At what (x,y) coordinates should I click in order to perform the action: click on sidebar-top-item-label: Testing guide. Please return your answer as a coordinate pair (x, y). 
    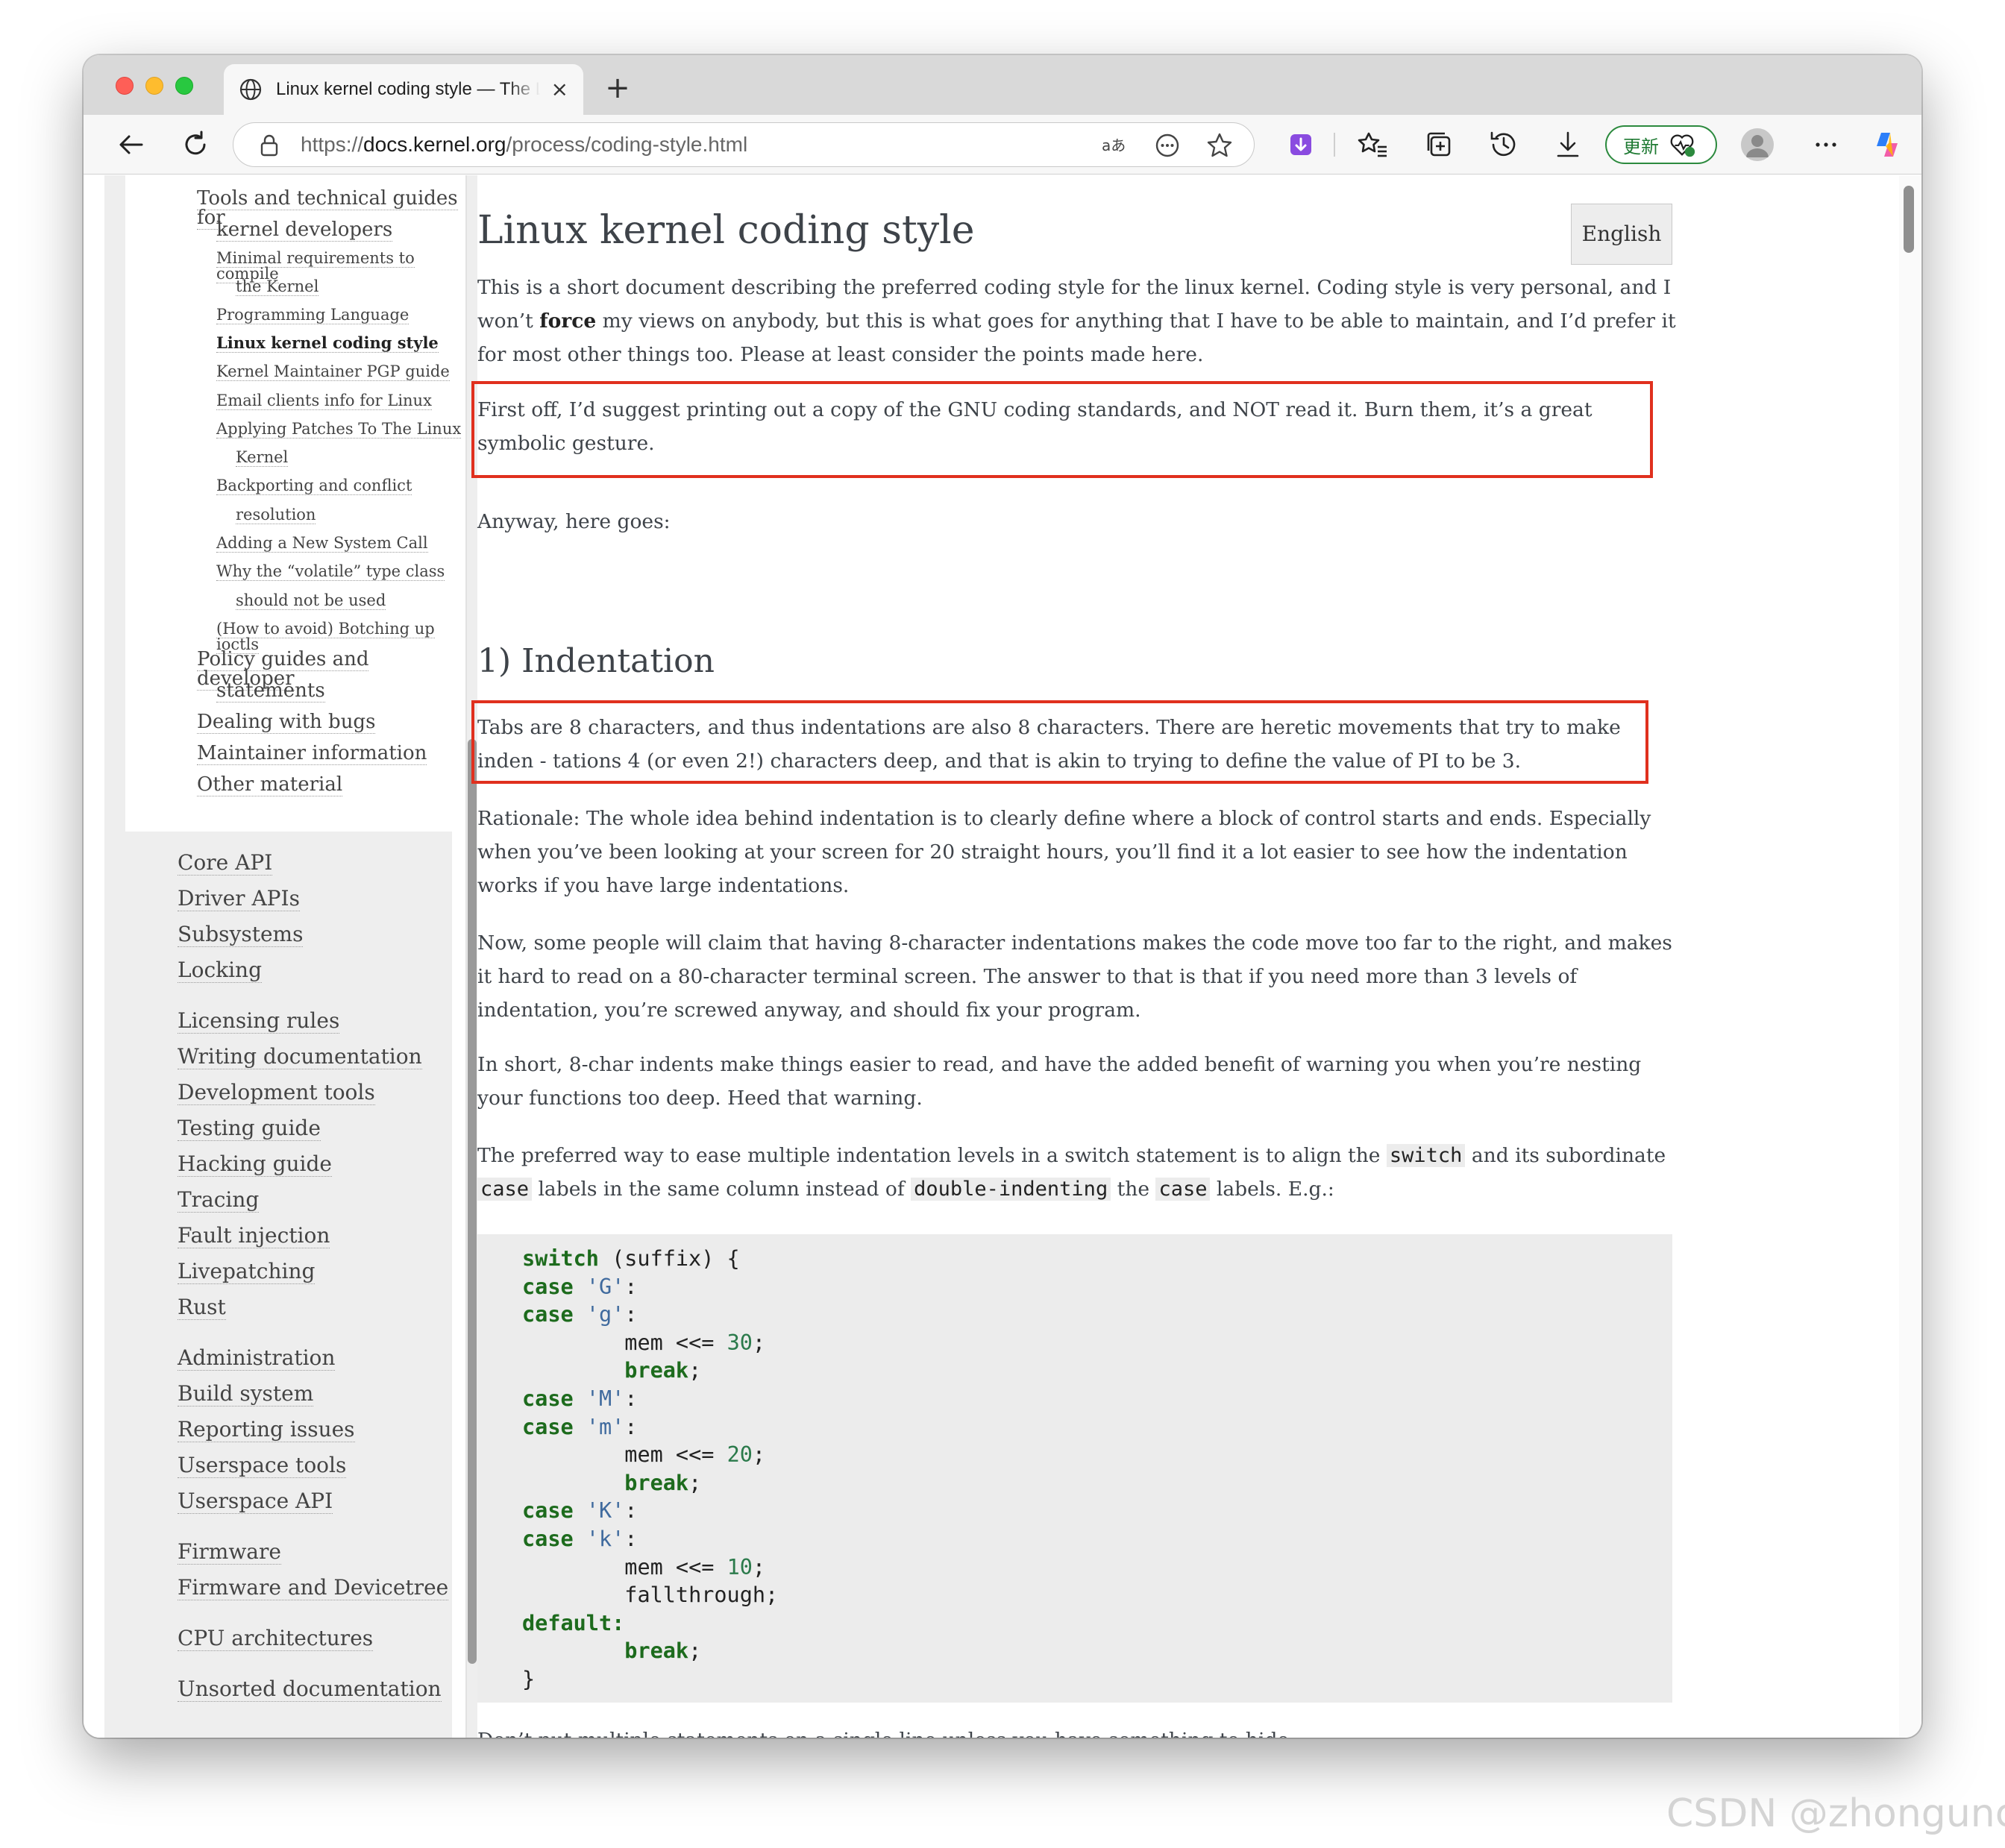
    Looking at the image, I should click on (250, 1128).